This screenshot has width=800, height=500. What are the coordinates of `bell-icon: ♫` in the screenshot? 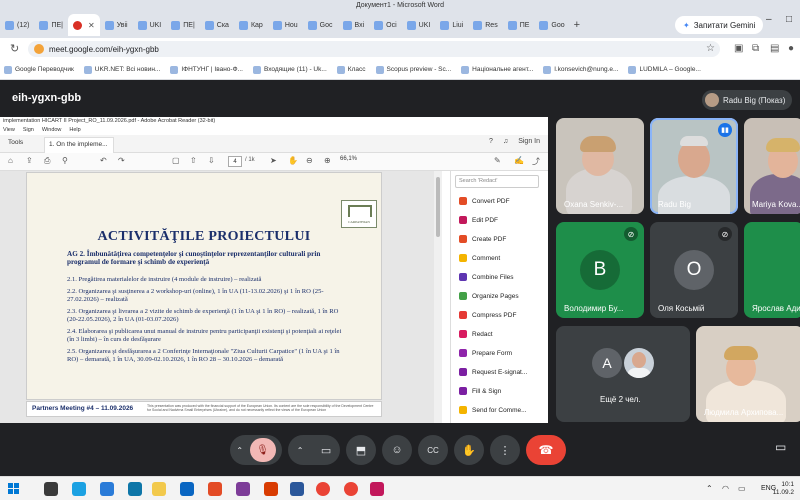 It's located at (505, 141).